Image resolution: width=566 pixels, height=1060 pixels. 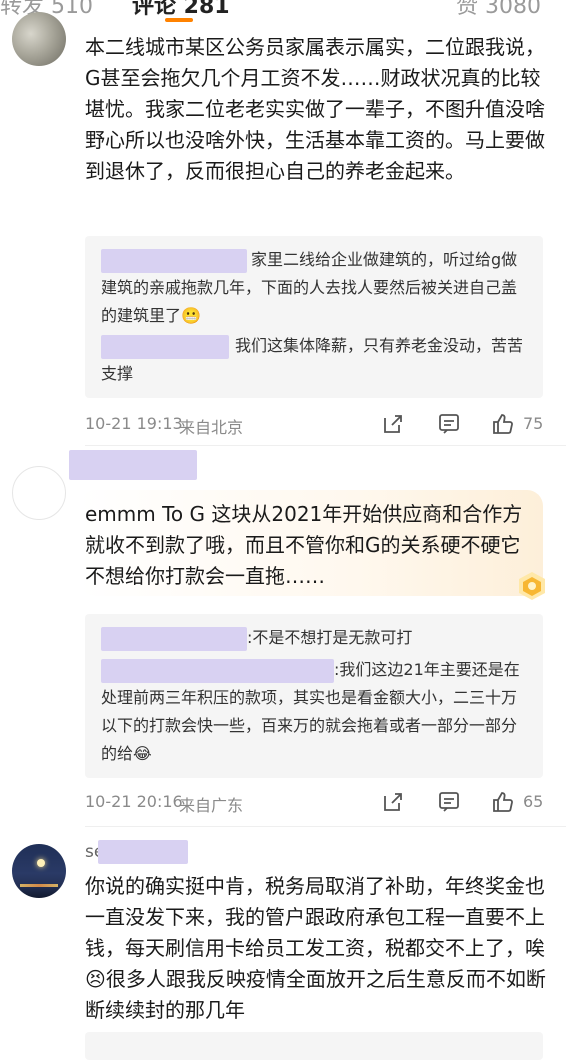 I want to click on reply-item: 我们这集体降薪，只有养老金没动，苦苦支撑, so click(x=316, y=360).